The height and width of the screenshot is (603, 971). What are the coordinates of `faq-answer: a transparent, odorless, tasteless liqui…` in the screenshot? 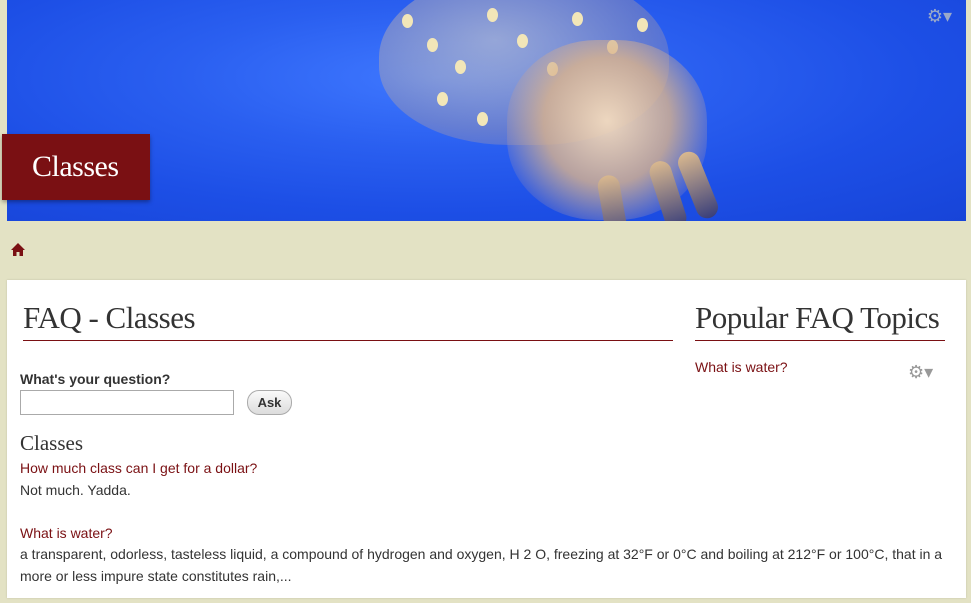 It's located at (481, 565).